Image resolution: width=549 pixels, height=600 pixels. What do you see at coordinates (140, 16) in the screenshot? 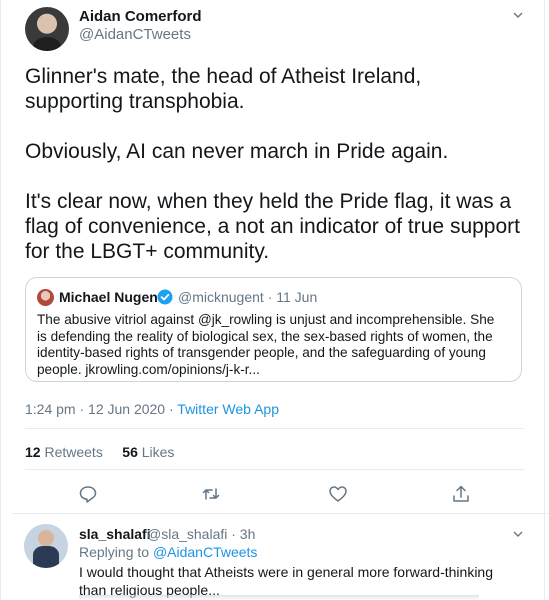
I see `author-name: Aidan Comerford` at bounding box center [140, 16].